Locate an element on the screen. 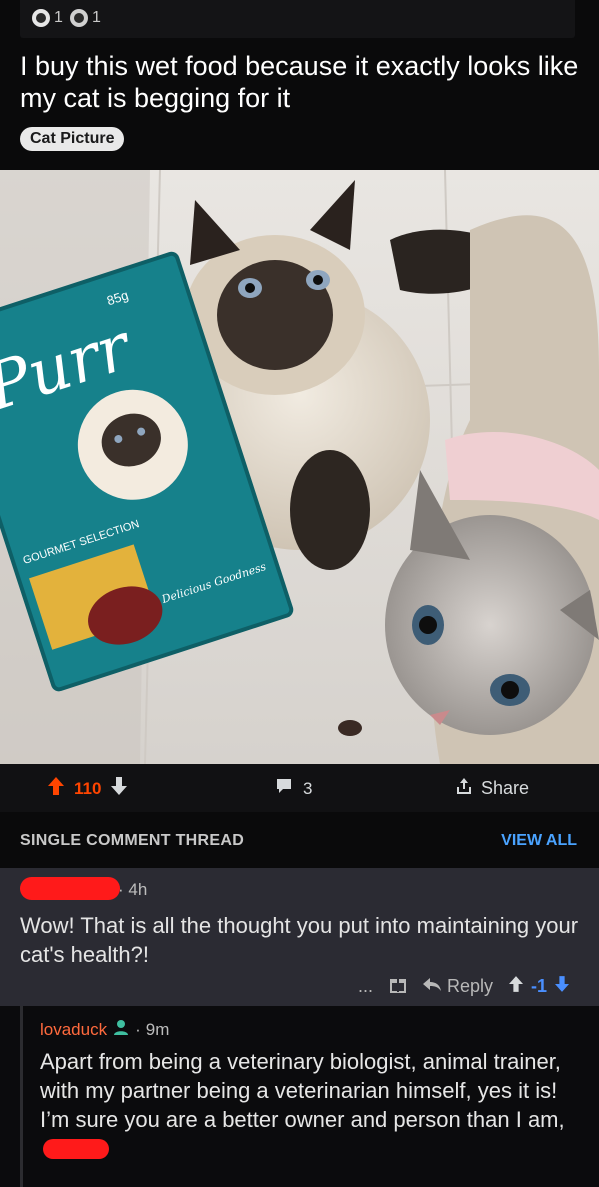 The height and width of the screenshot is (1187, 599). comment-vote: -1 is located at coordinates (538, 986).